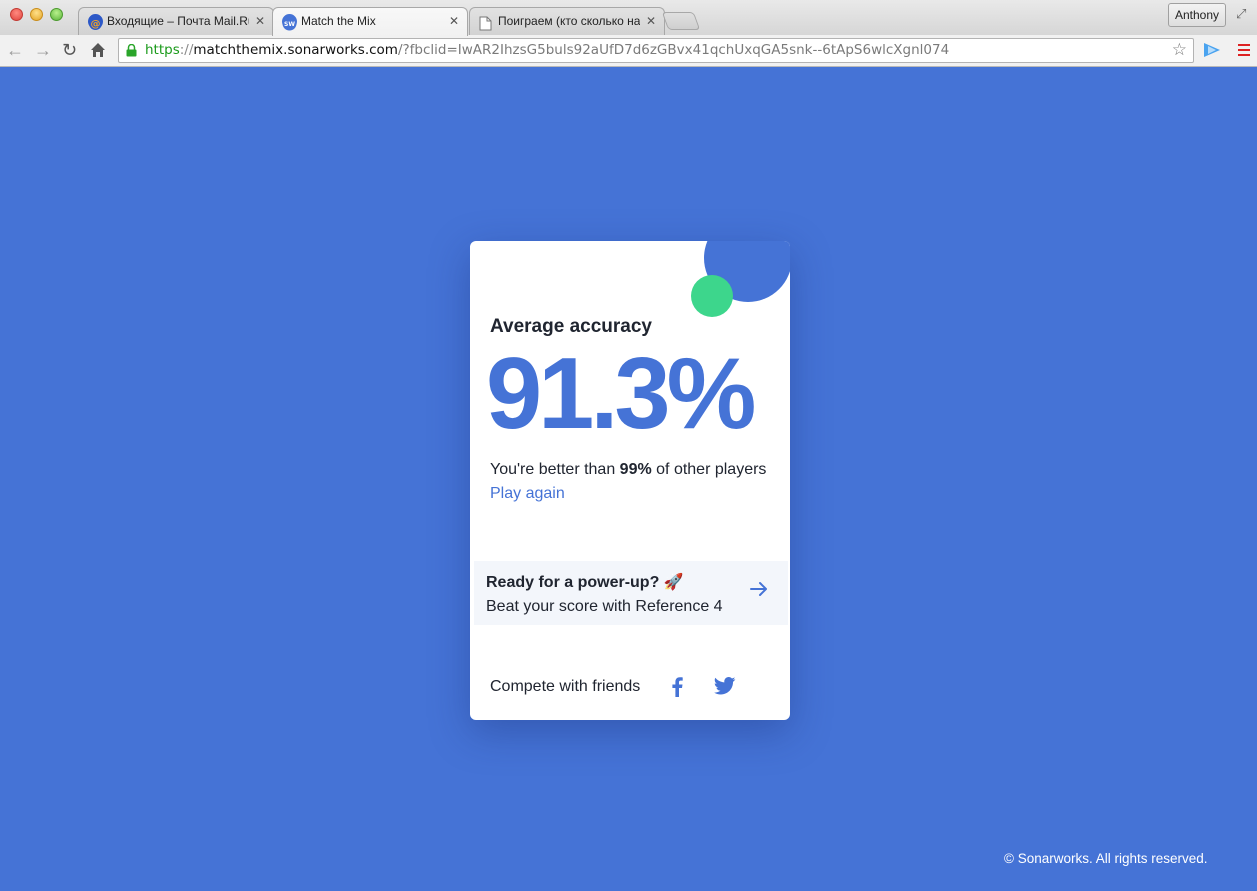 The image size is (1257, 891). I want to click on profile-button: Anthony, so click(1197, 15).